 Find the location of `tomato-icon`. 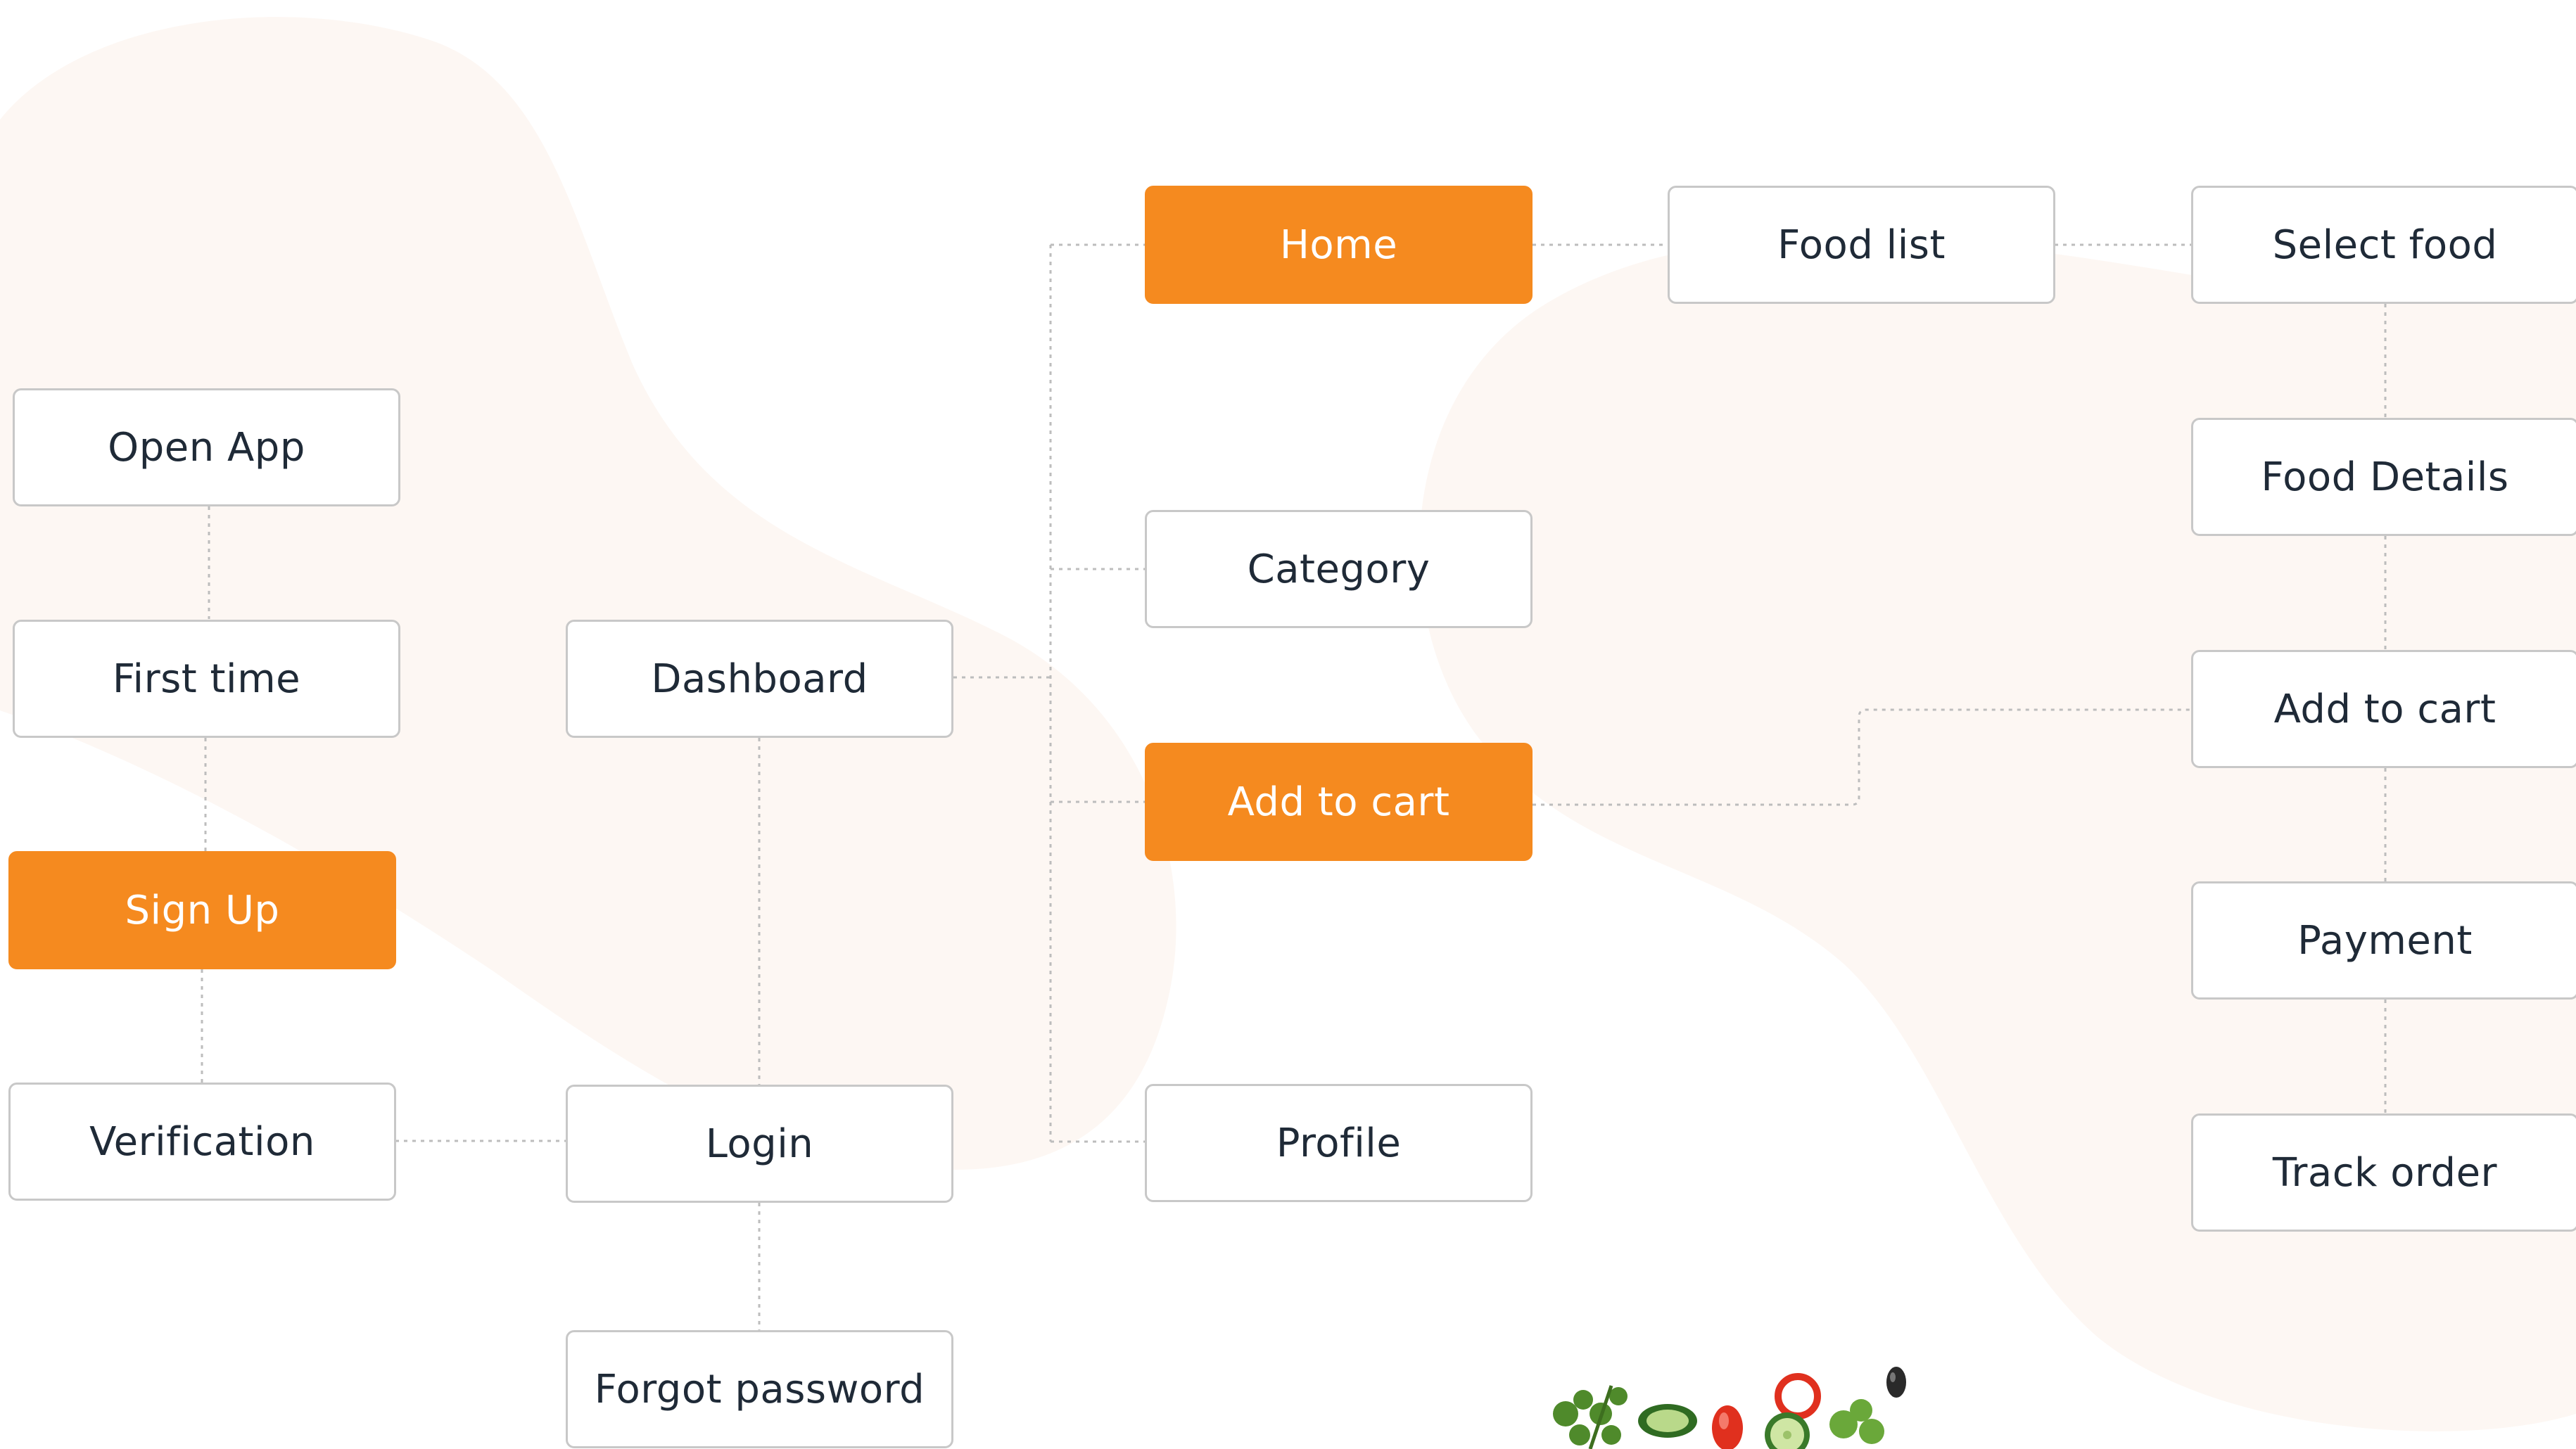

tomato-icon is located at coordinates (1727, 1427).